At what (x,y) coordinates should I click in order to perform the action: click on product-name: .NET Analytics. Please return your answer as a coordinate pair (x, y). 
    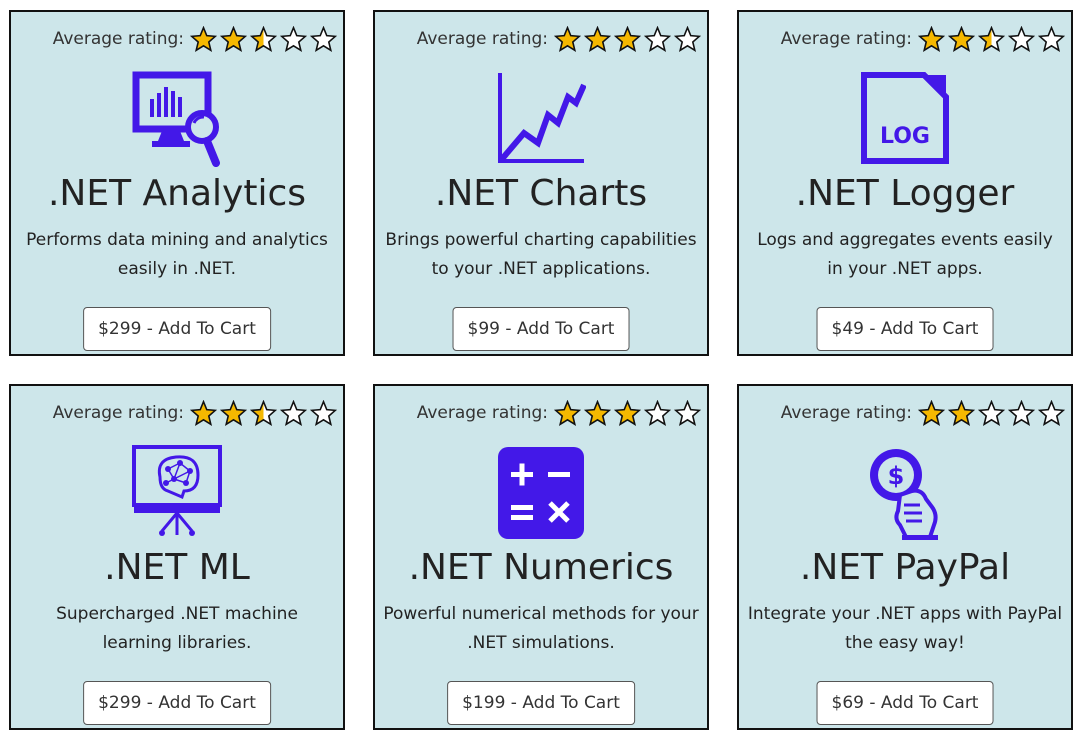
    Looking at the image, I should click on (177, 193).